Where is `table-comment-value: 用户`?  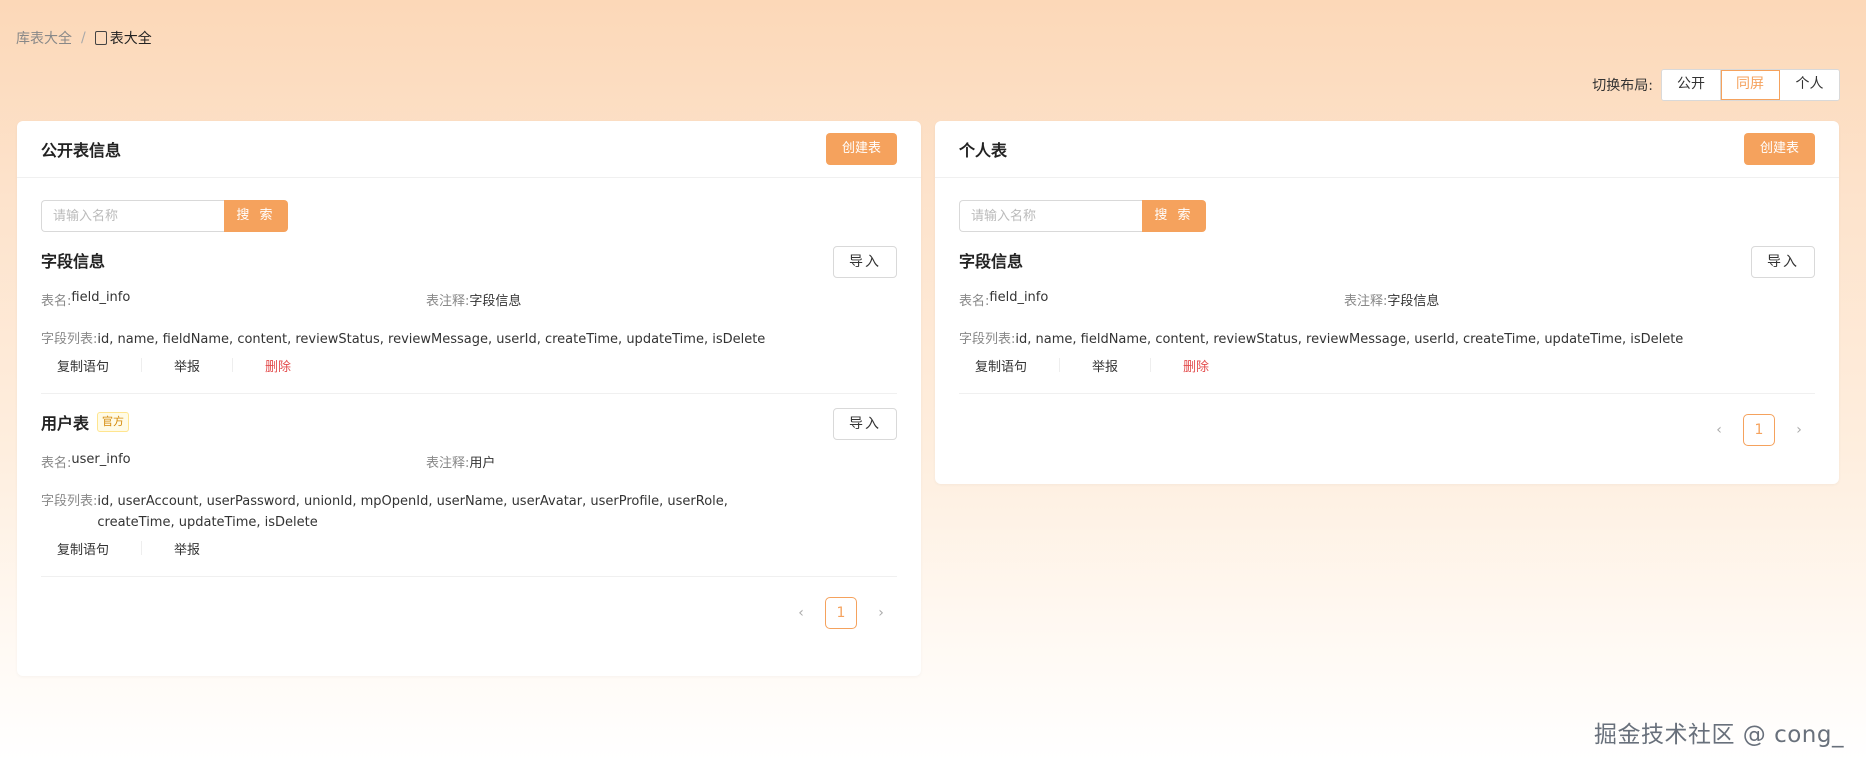
table-comment-value: 用户 is located at coordinates (482, 463).